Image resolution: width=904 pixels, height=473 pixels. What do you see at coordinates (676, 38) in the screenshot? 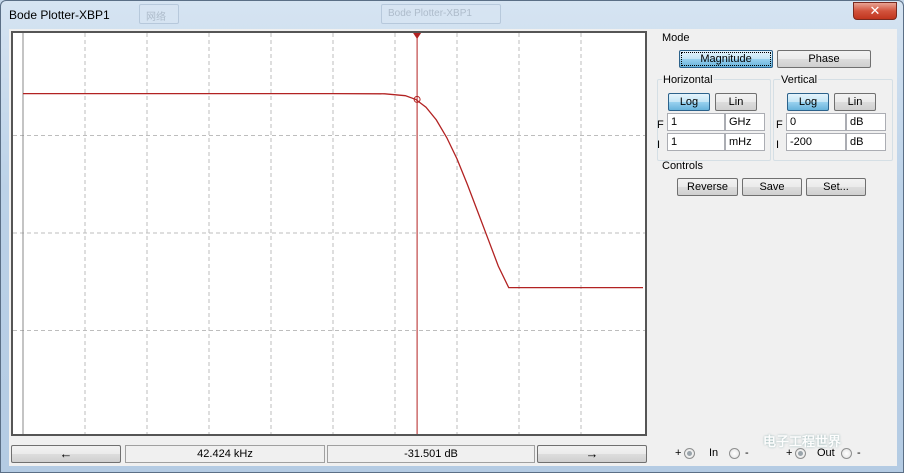
I see `mode-label: Mode` at bounding box center [676, 38].